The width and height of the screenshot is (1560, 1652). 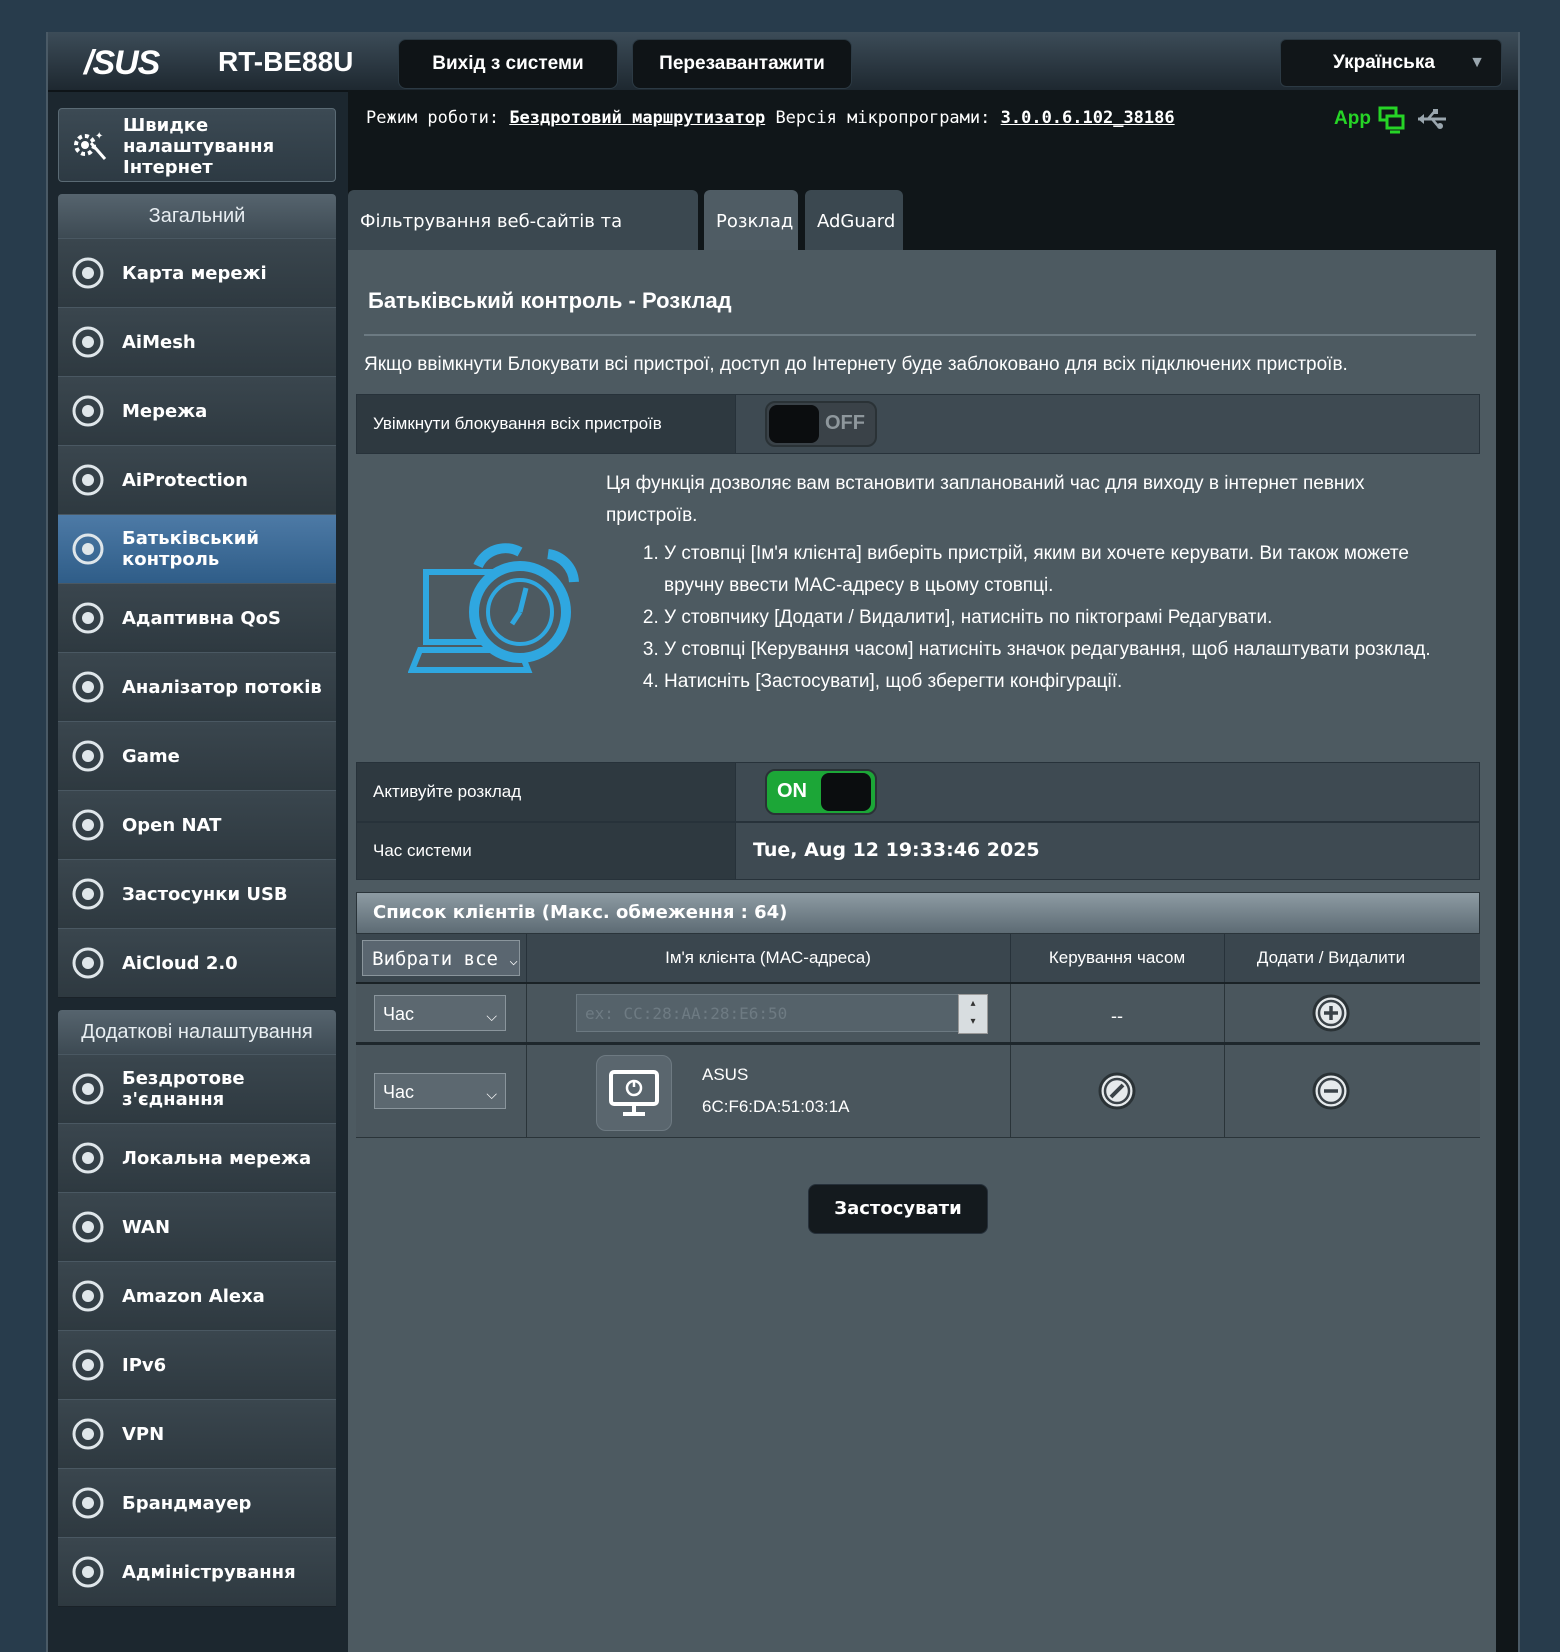 What do you see at coordinates (88, 411) in the screenshot?
I see `network-icon` at bounding box center [88, 411].